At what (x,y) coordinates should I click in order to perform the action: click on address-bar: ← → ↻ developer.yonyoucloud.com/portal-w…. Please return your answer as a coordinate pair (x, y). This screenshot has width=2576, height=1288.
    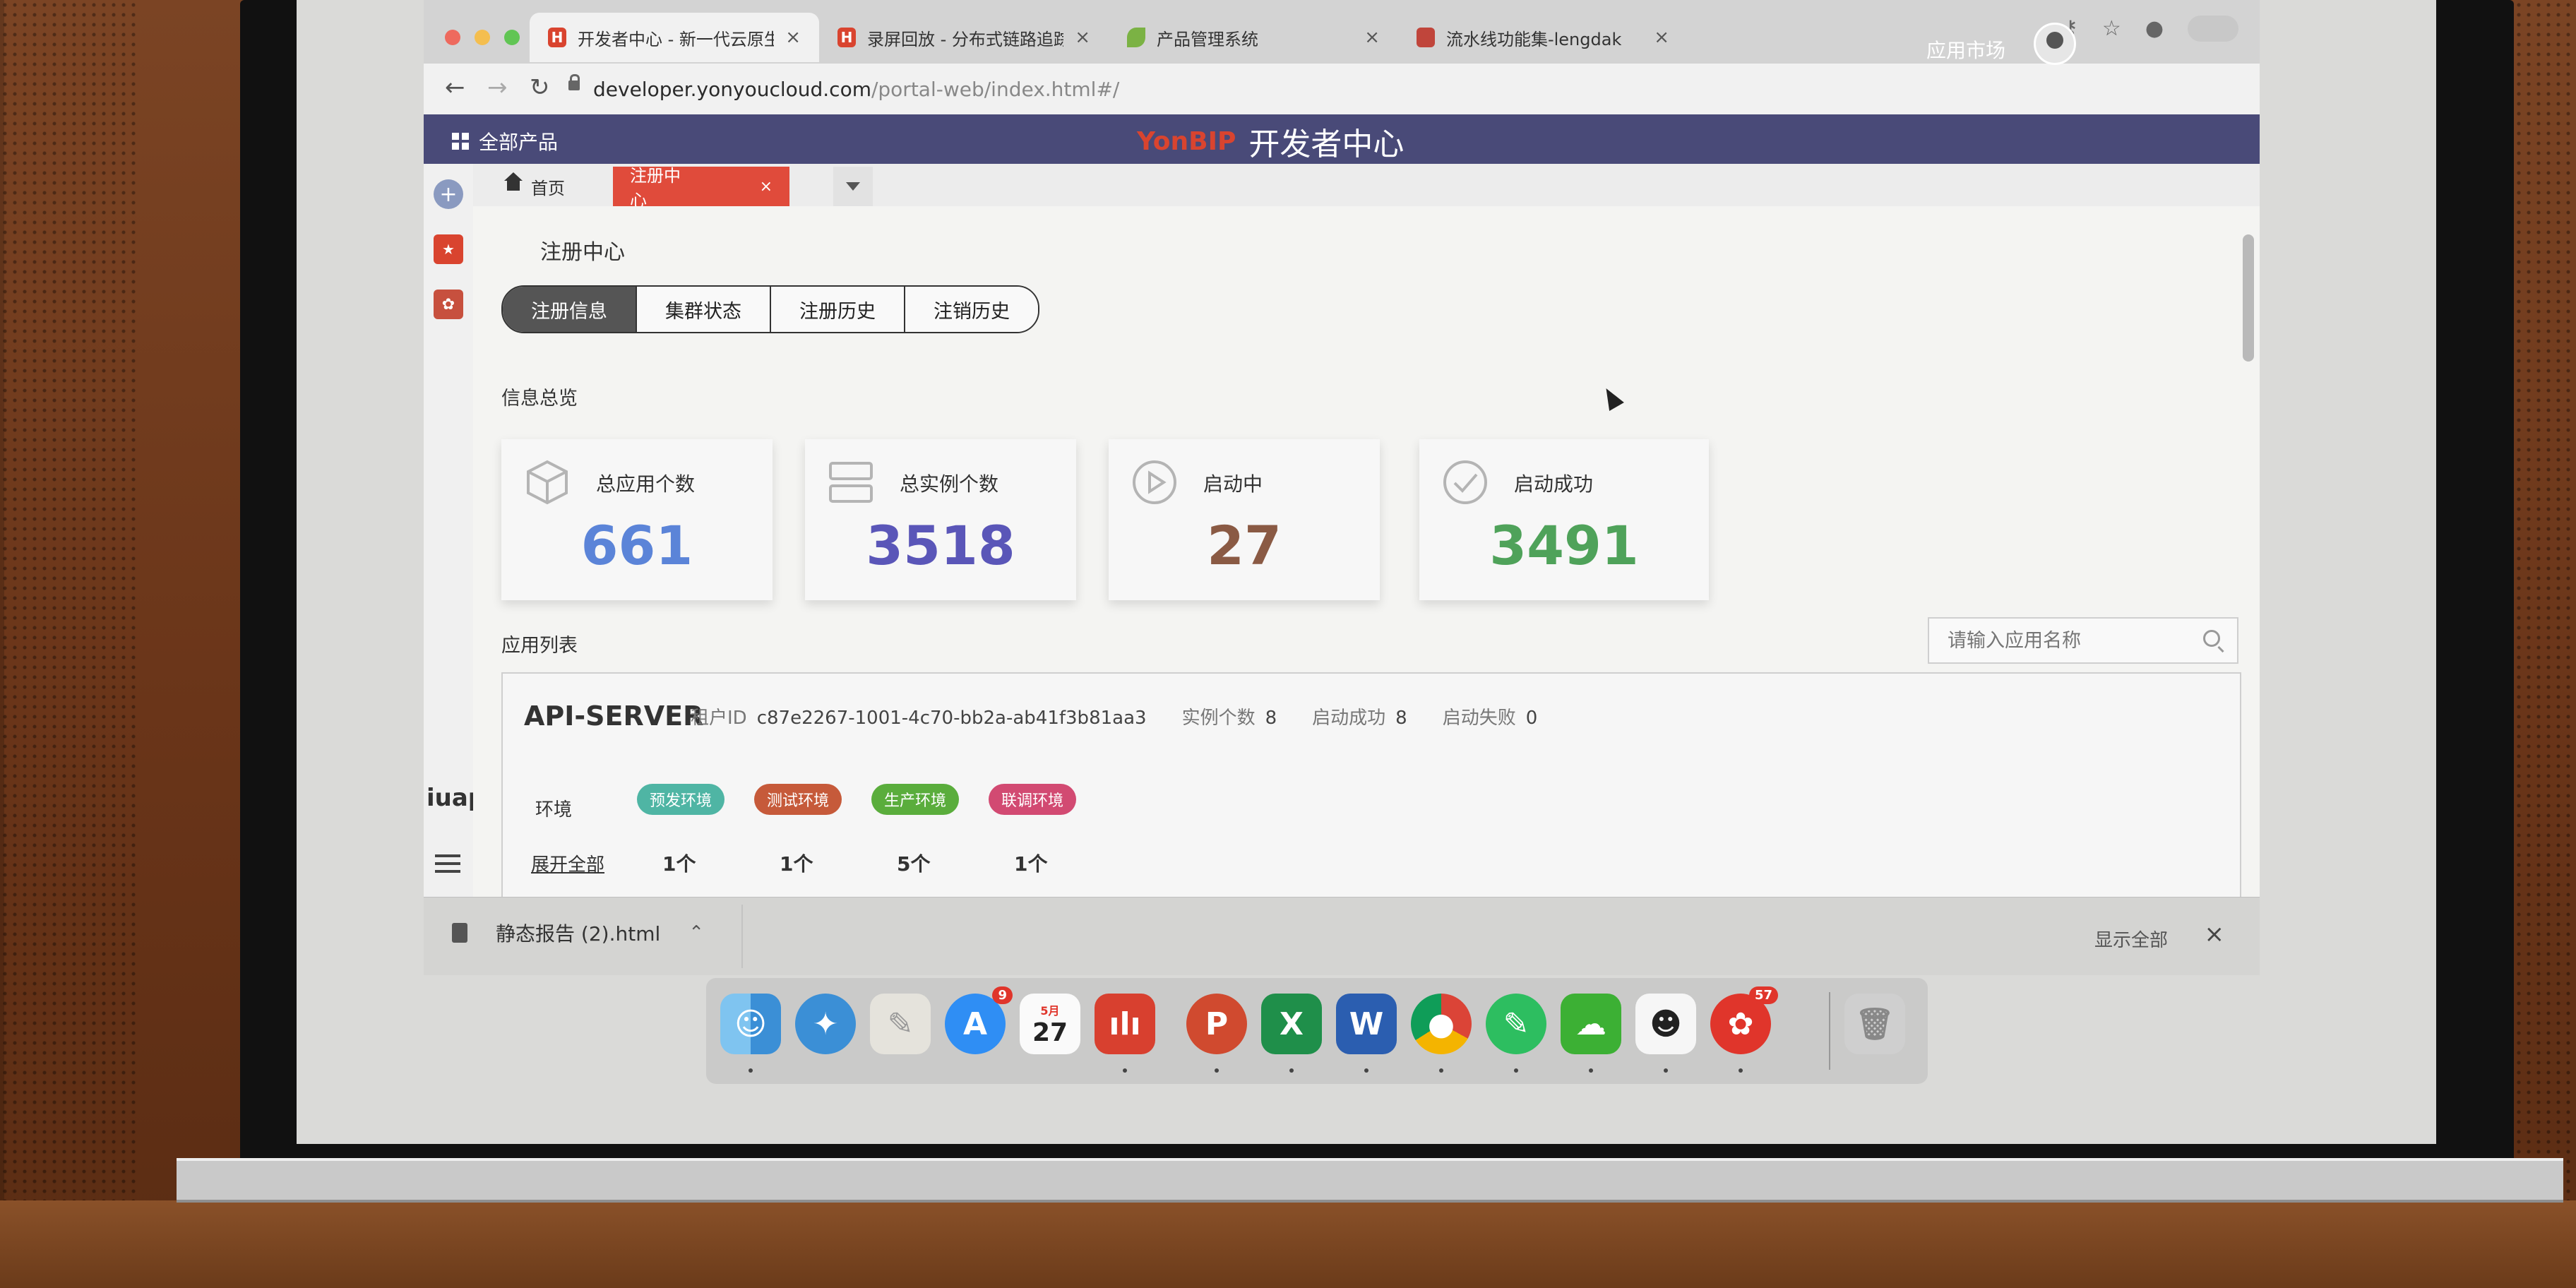
    Looking at the image, I should click on (1342, 89).